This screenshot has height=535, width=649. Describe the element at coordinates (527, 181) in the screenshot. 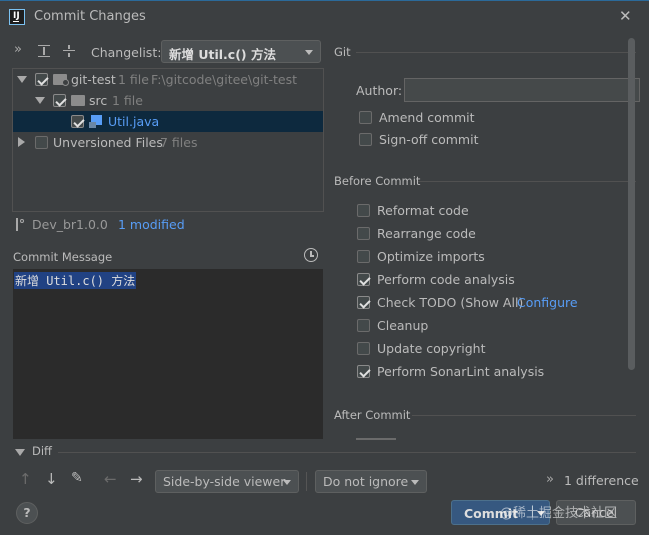

I see `before-commit-separator` at that location.